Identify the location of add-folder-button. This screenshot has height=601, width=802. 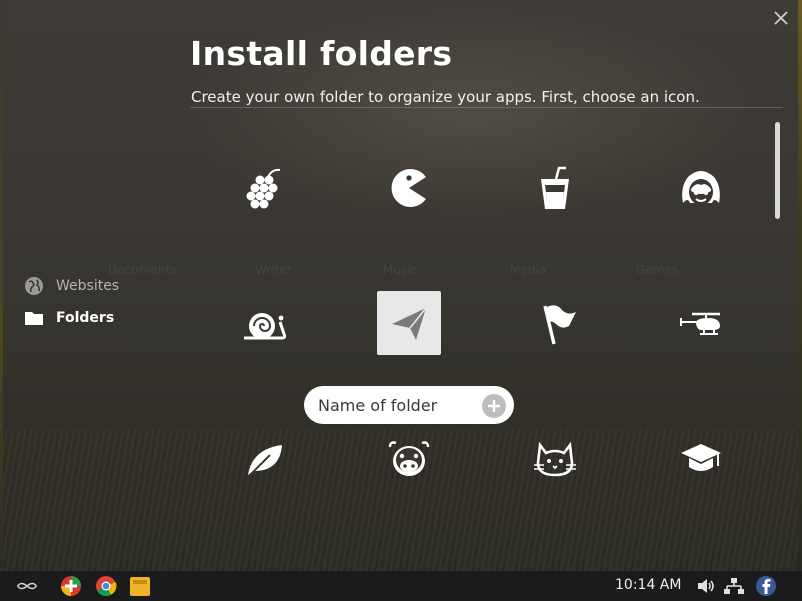
(494, 406).